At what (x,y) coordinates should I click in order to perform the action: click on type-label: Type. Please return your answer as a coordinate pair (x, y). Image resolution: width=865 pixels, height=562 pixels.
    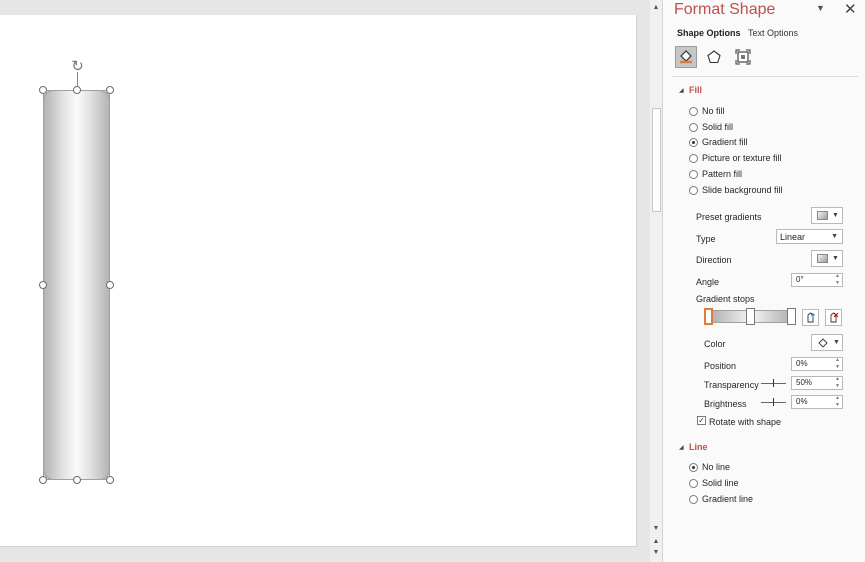
    Looking at the image, I should click on (706, 239).